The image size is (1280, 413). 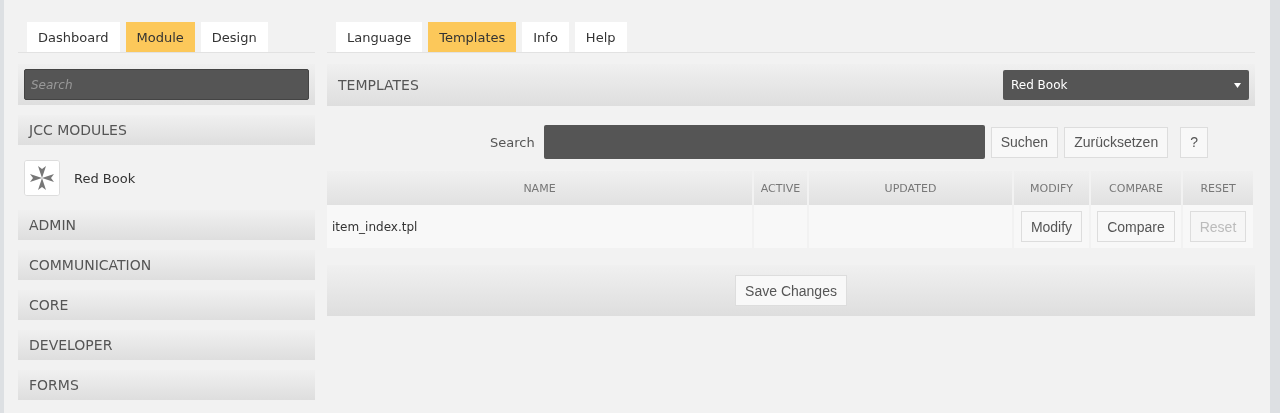 I want to click on column-header: RESET, so click(x=1218, y=188).